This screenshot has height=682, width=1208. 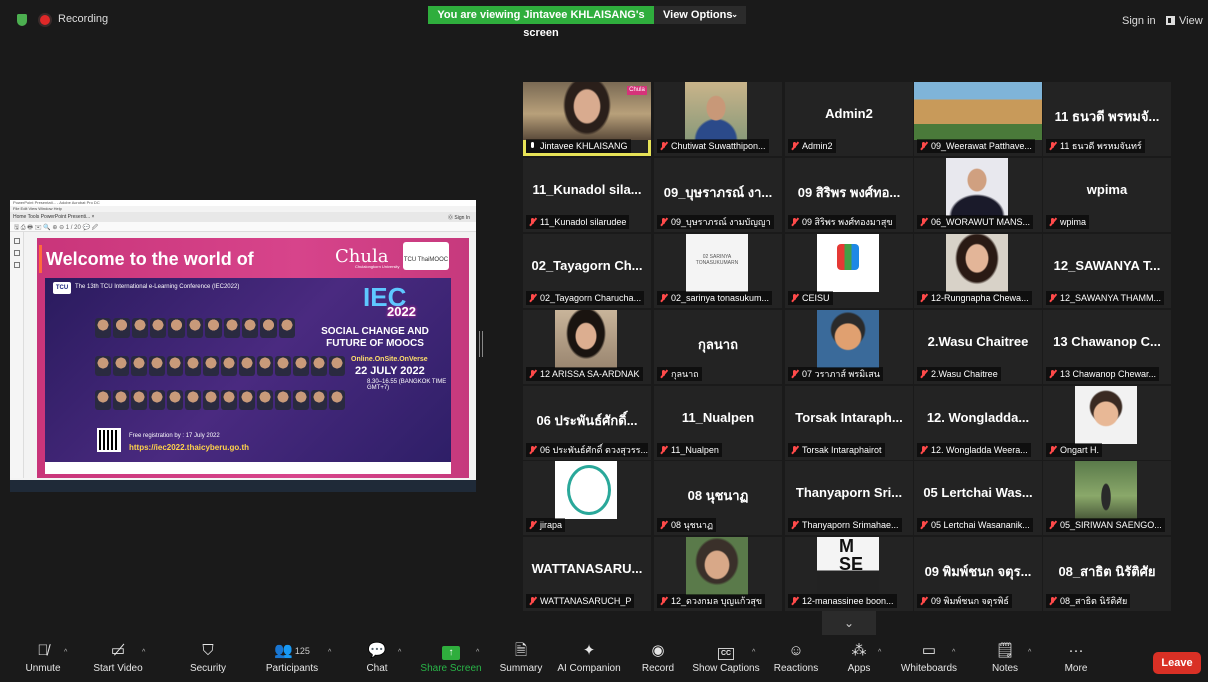 I want to click on participant-name-label: 09_บุษราภรณ์ งามบัญญา, so click(x=715, y=222).